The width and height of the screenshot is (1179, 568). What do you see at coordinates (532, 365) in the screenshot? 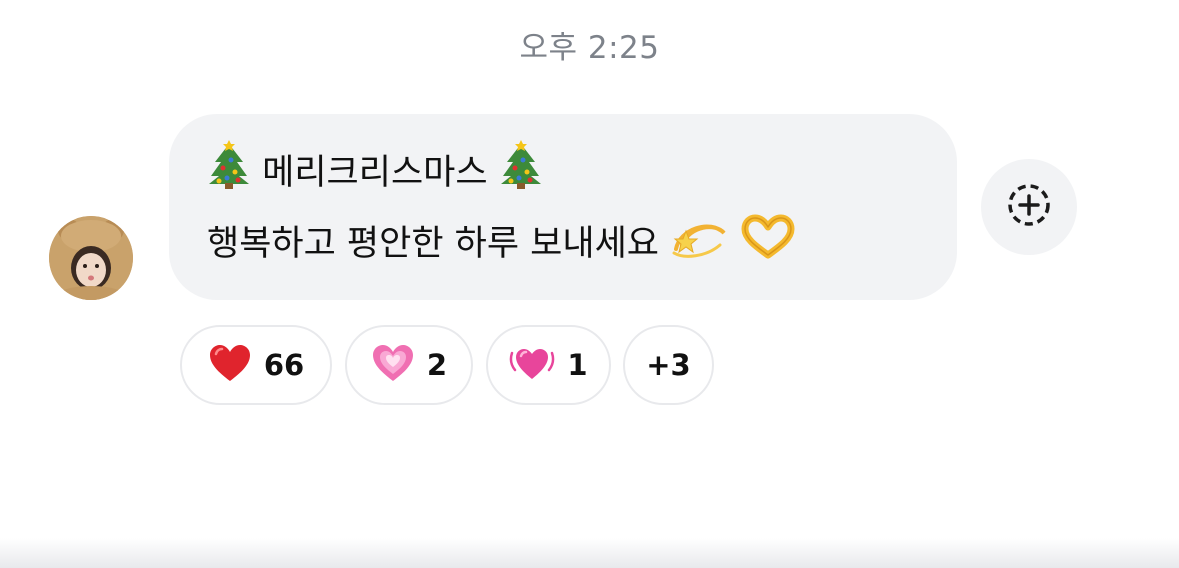
I see `beating-heart-icon` at bounding box center [532, 365].